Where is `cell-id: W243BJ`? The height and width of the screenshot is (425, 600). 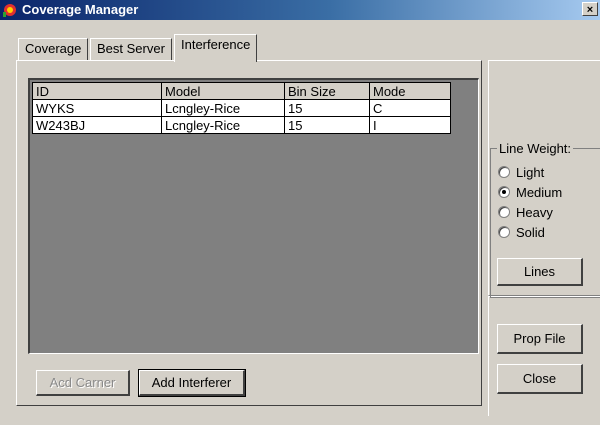 cell-id: W243BJ is located at coordinates (97, 125).